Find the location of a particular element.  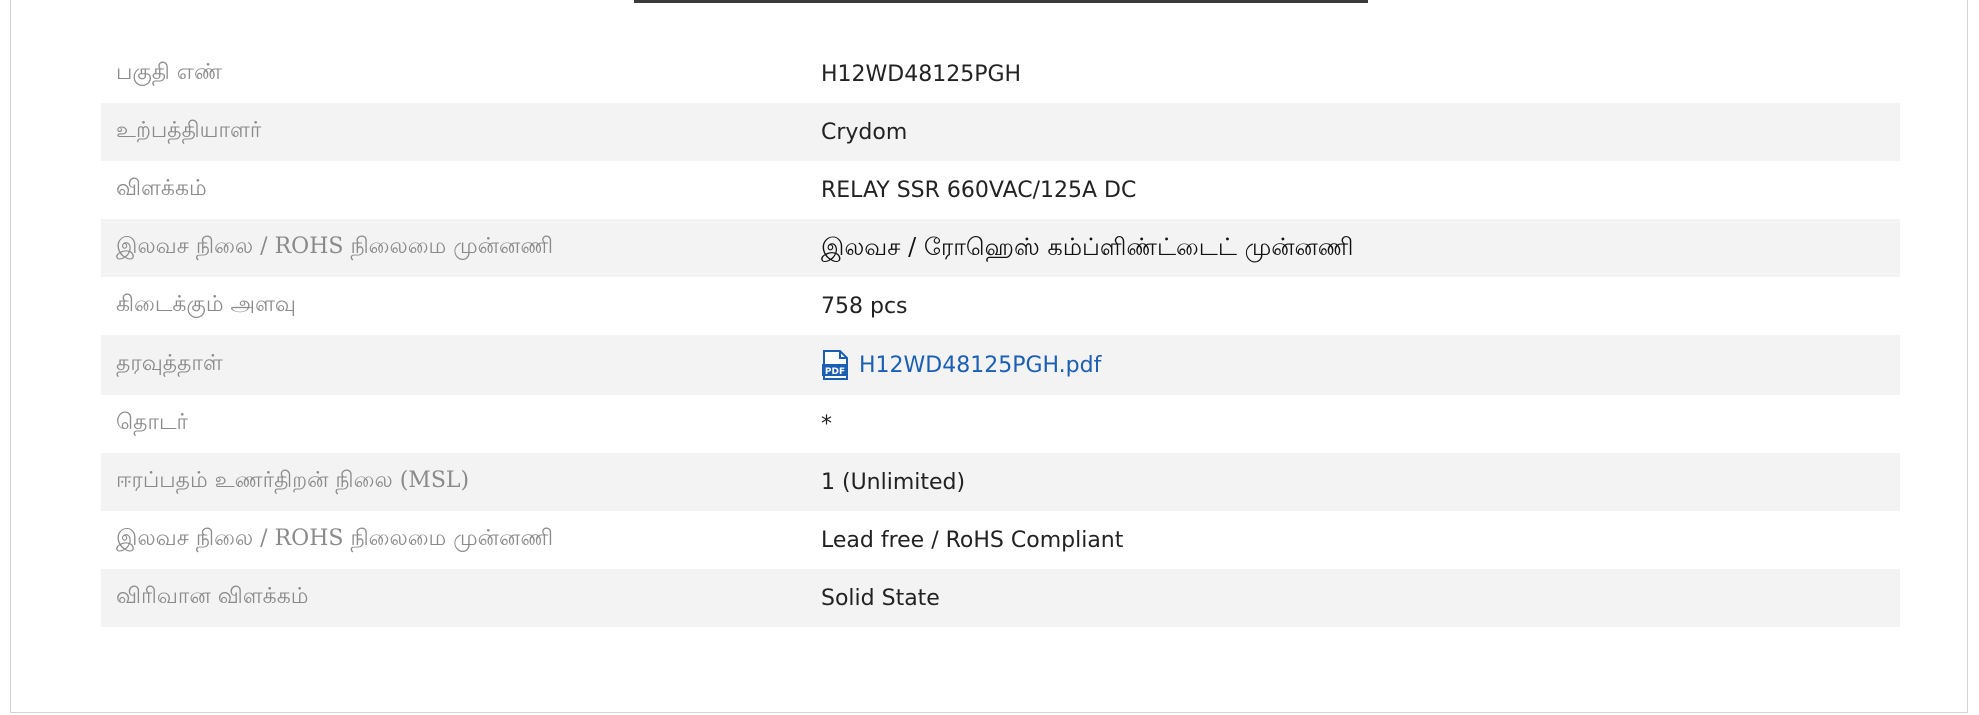

spec-row-datasheet: தரவுத்தாள் PDF H12WD48125PGH.pdf is located at coordinates (1000, 365).